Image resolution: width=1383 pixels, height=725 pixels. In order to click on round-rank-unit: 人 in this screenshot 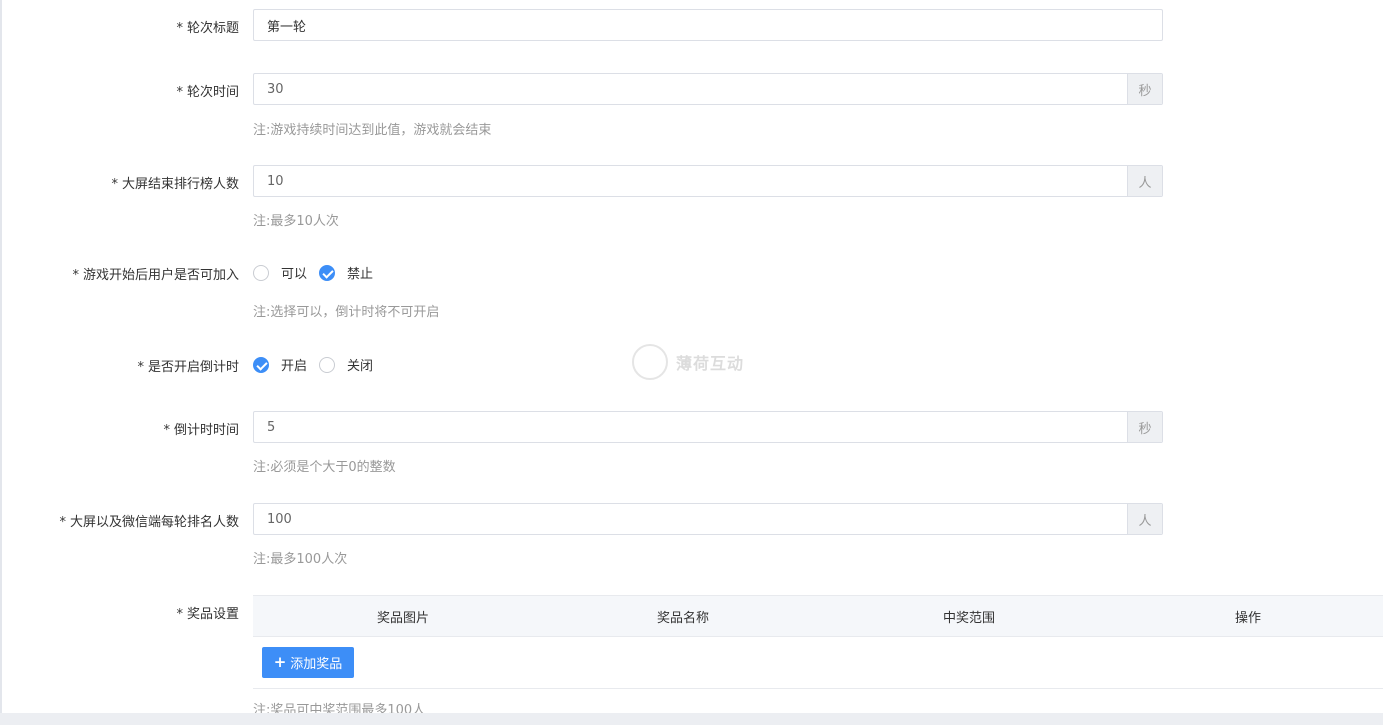, I will do `click(1144, 519)`.